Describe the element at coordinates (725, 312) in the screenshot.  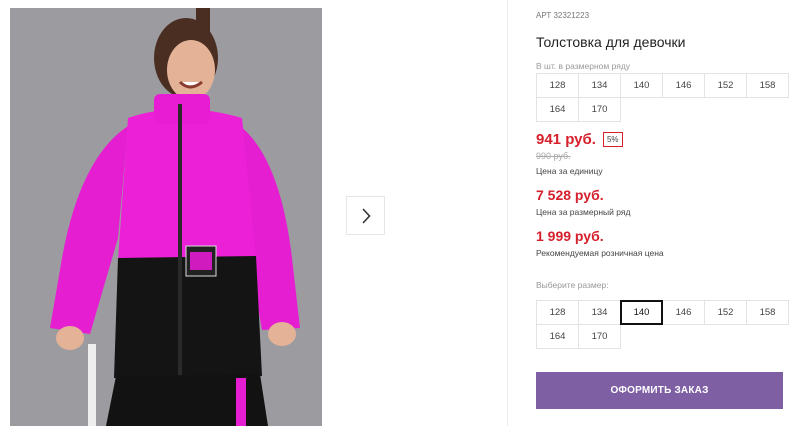
I see `size-option: 152` at that location.